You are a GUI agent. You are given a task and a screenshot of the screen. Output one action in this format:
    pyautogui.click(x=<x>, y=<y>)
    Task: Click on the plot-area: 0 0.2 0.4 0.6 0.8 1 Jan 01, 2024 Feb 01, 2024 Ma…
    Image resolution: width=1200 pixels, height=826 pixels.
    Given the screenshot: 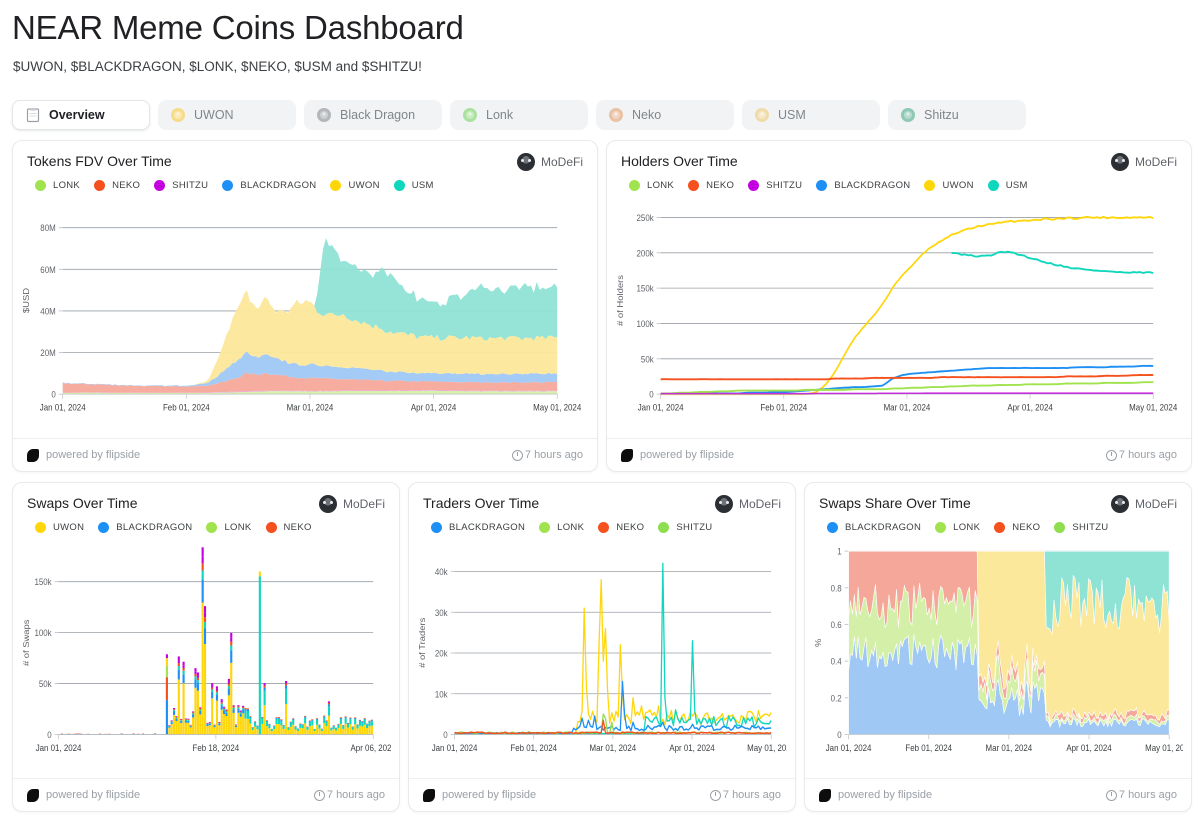 What is the action you would take?
    pyautogui.click(x=998, y=655)
    